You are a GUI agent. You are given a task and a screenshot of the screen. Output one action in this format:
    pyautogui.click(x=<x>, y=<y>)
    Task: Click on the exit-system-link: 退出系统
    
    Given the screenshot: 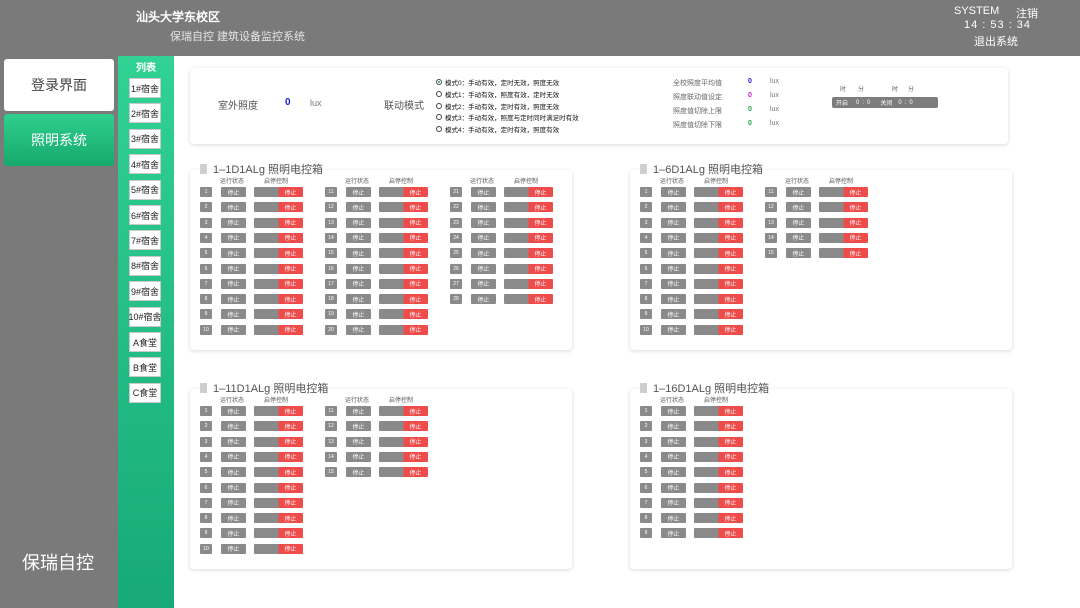 What is the action you would take?
    pyautogui.click(x=996, y=41)
    